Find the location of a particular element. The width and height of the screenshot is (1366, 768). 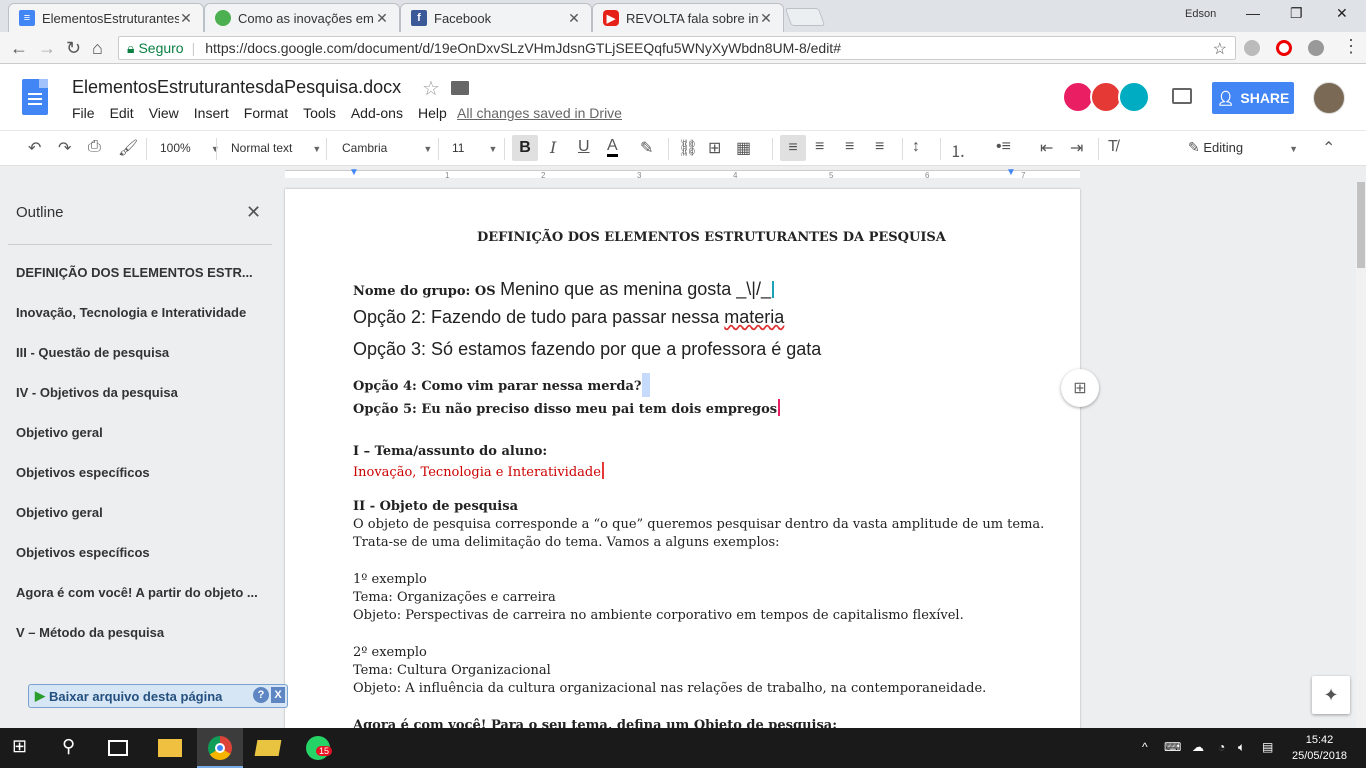

redo-icon: ↷ is located at coordinates (64, 148).